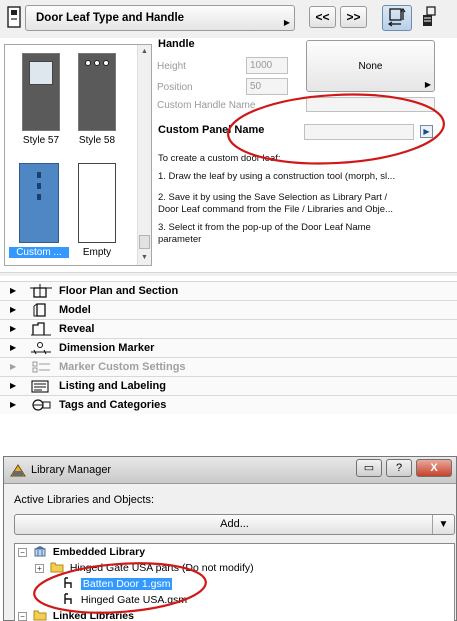 The image size is (457, 621). I want to click on section-dimension-marker: ▶ Dimension Marker, so click(228, 347).